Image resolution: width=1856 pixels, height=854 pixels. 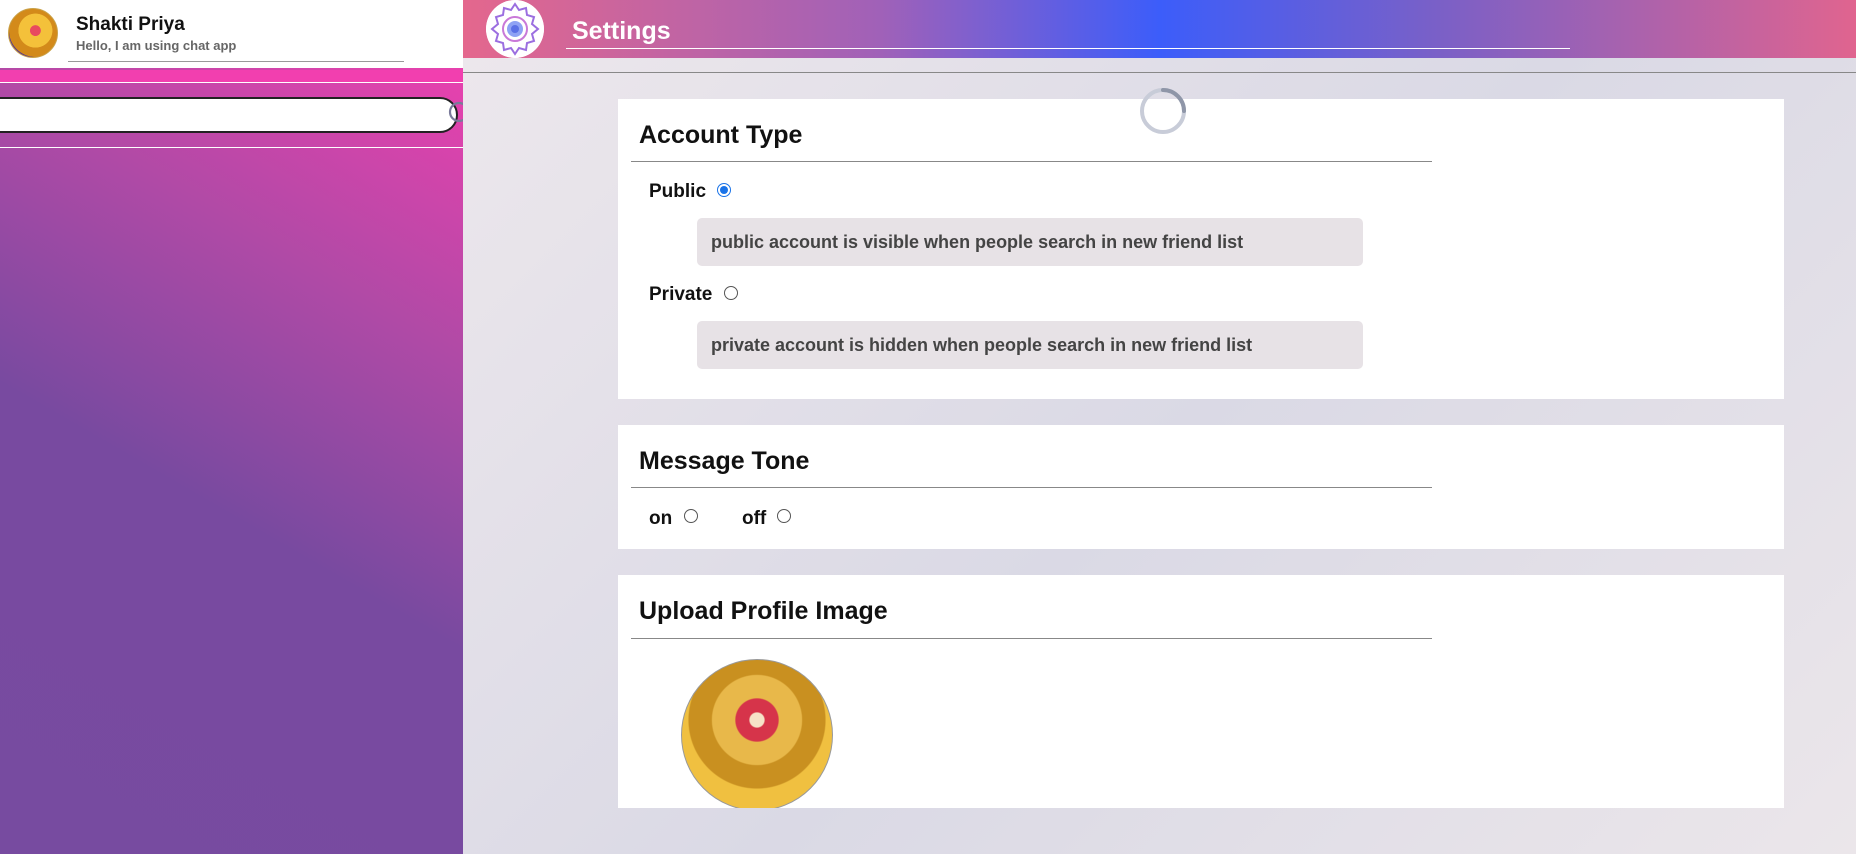 What do you see at coordinates (130, 24) in the screenshot?
I see `user-name: Shakti Priya` at bounding box center [130, 24].